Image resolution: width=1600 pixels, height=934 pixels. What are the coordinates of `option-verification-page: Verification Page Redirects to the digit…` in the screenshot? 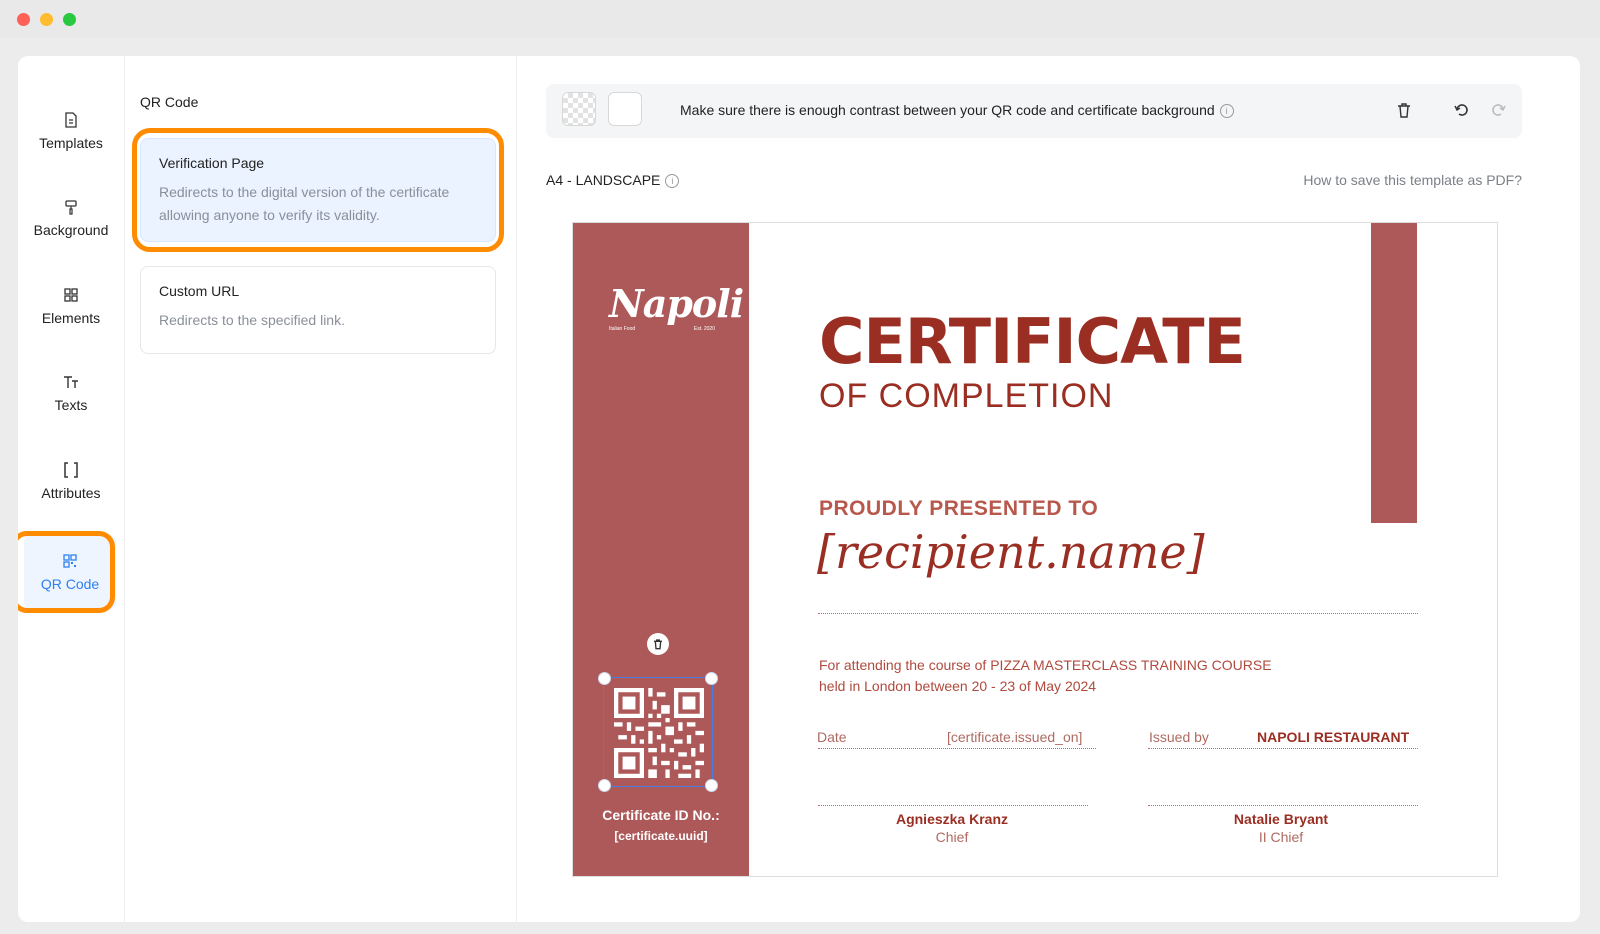 It's located at (318, 190).